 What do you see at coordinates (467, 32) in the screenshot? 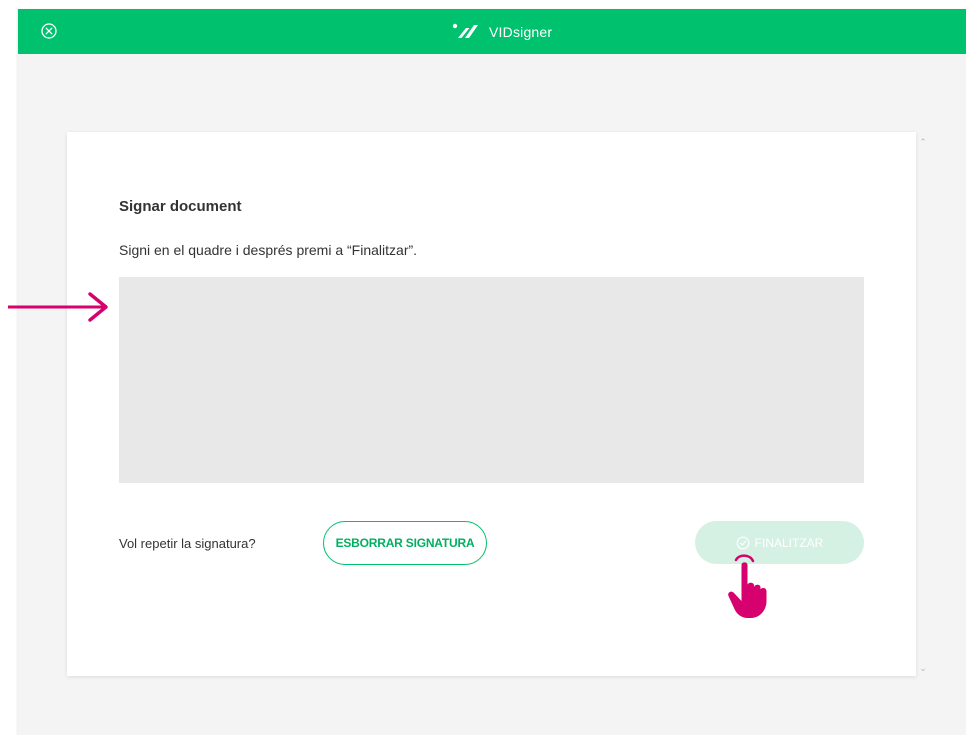
I see `vidsigner-logo-icon` at bounding box center [467, 32].